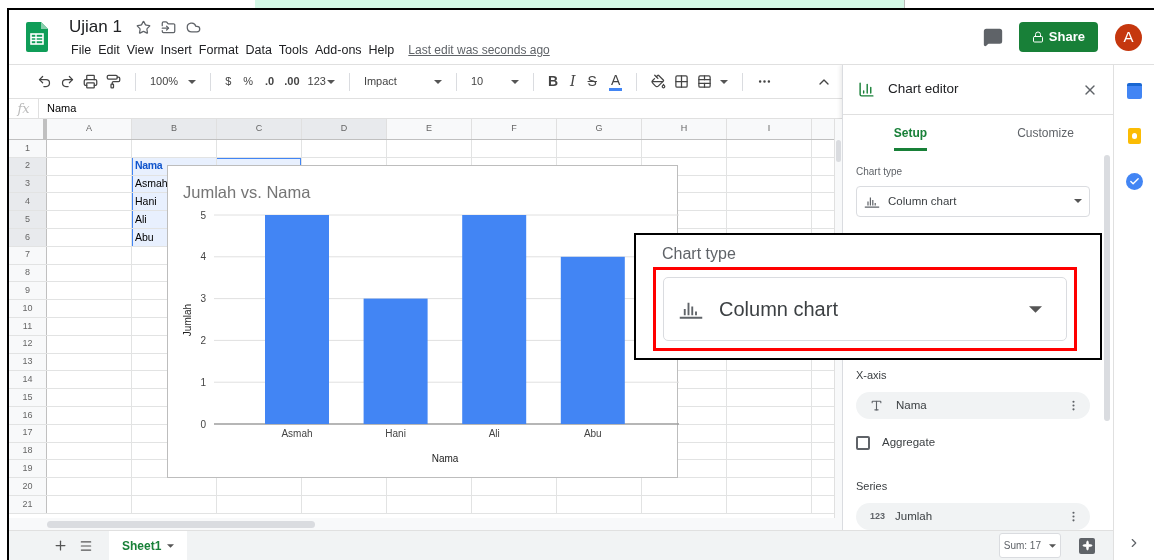 This screenshot has height=560, width=1154. What do you see at coordinates (168, 27) in the screenshot?
I see `folder-icon` at bounding box center [168, 27].